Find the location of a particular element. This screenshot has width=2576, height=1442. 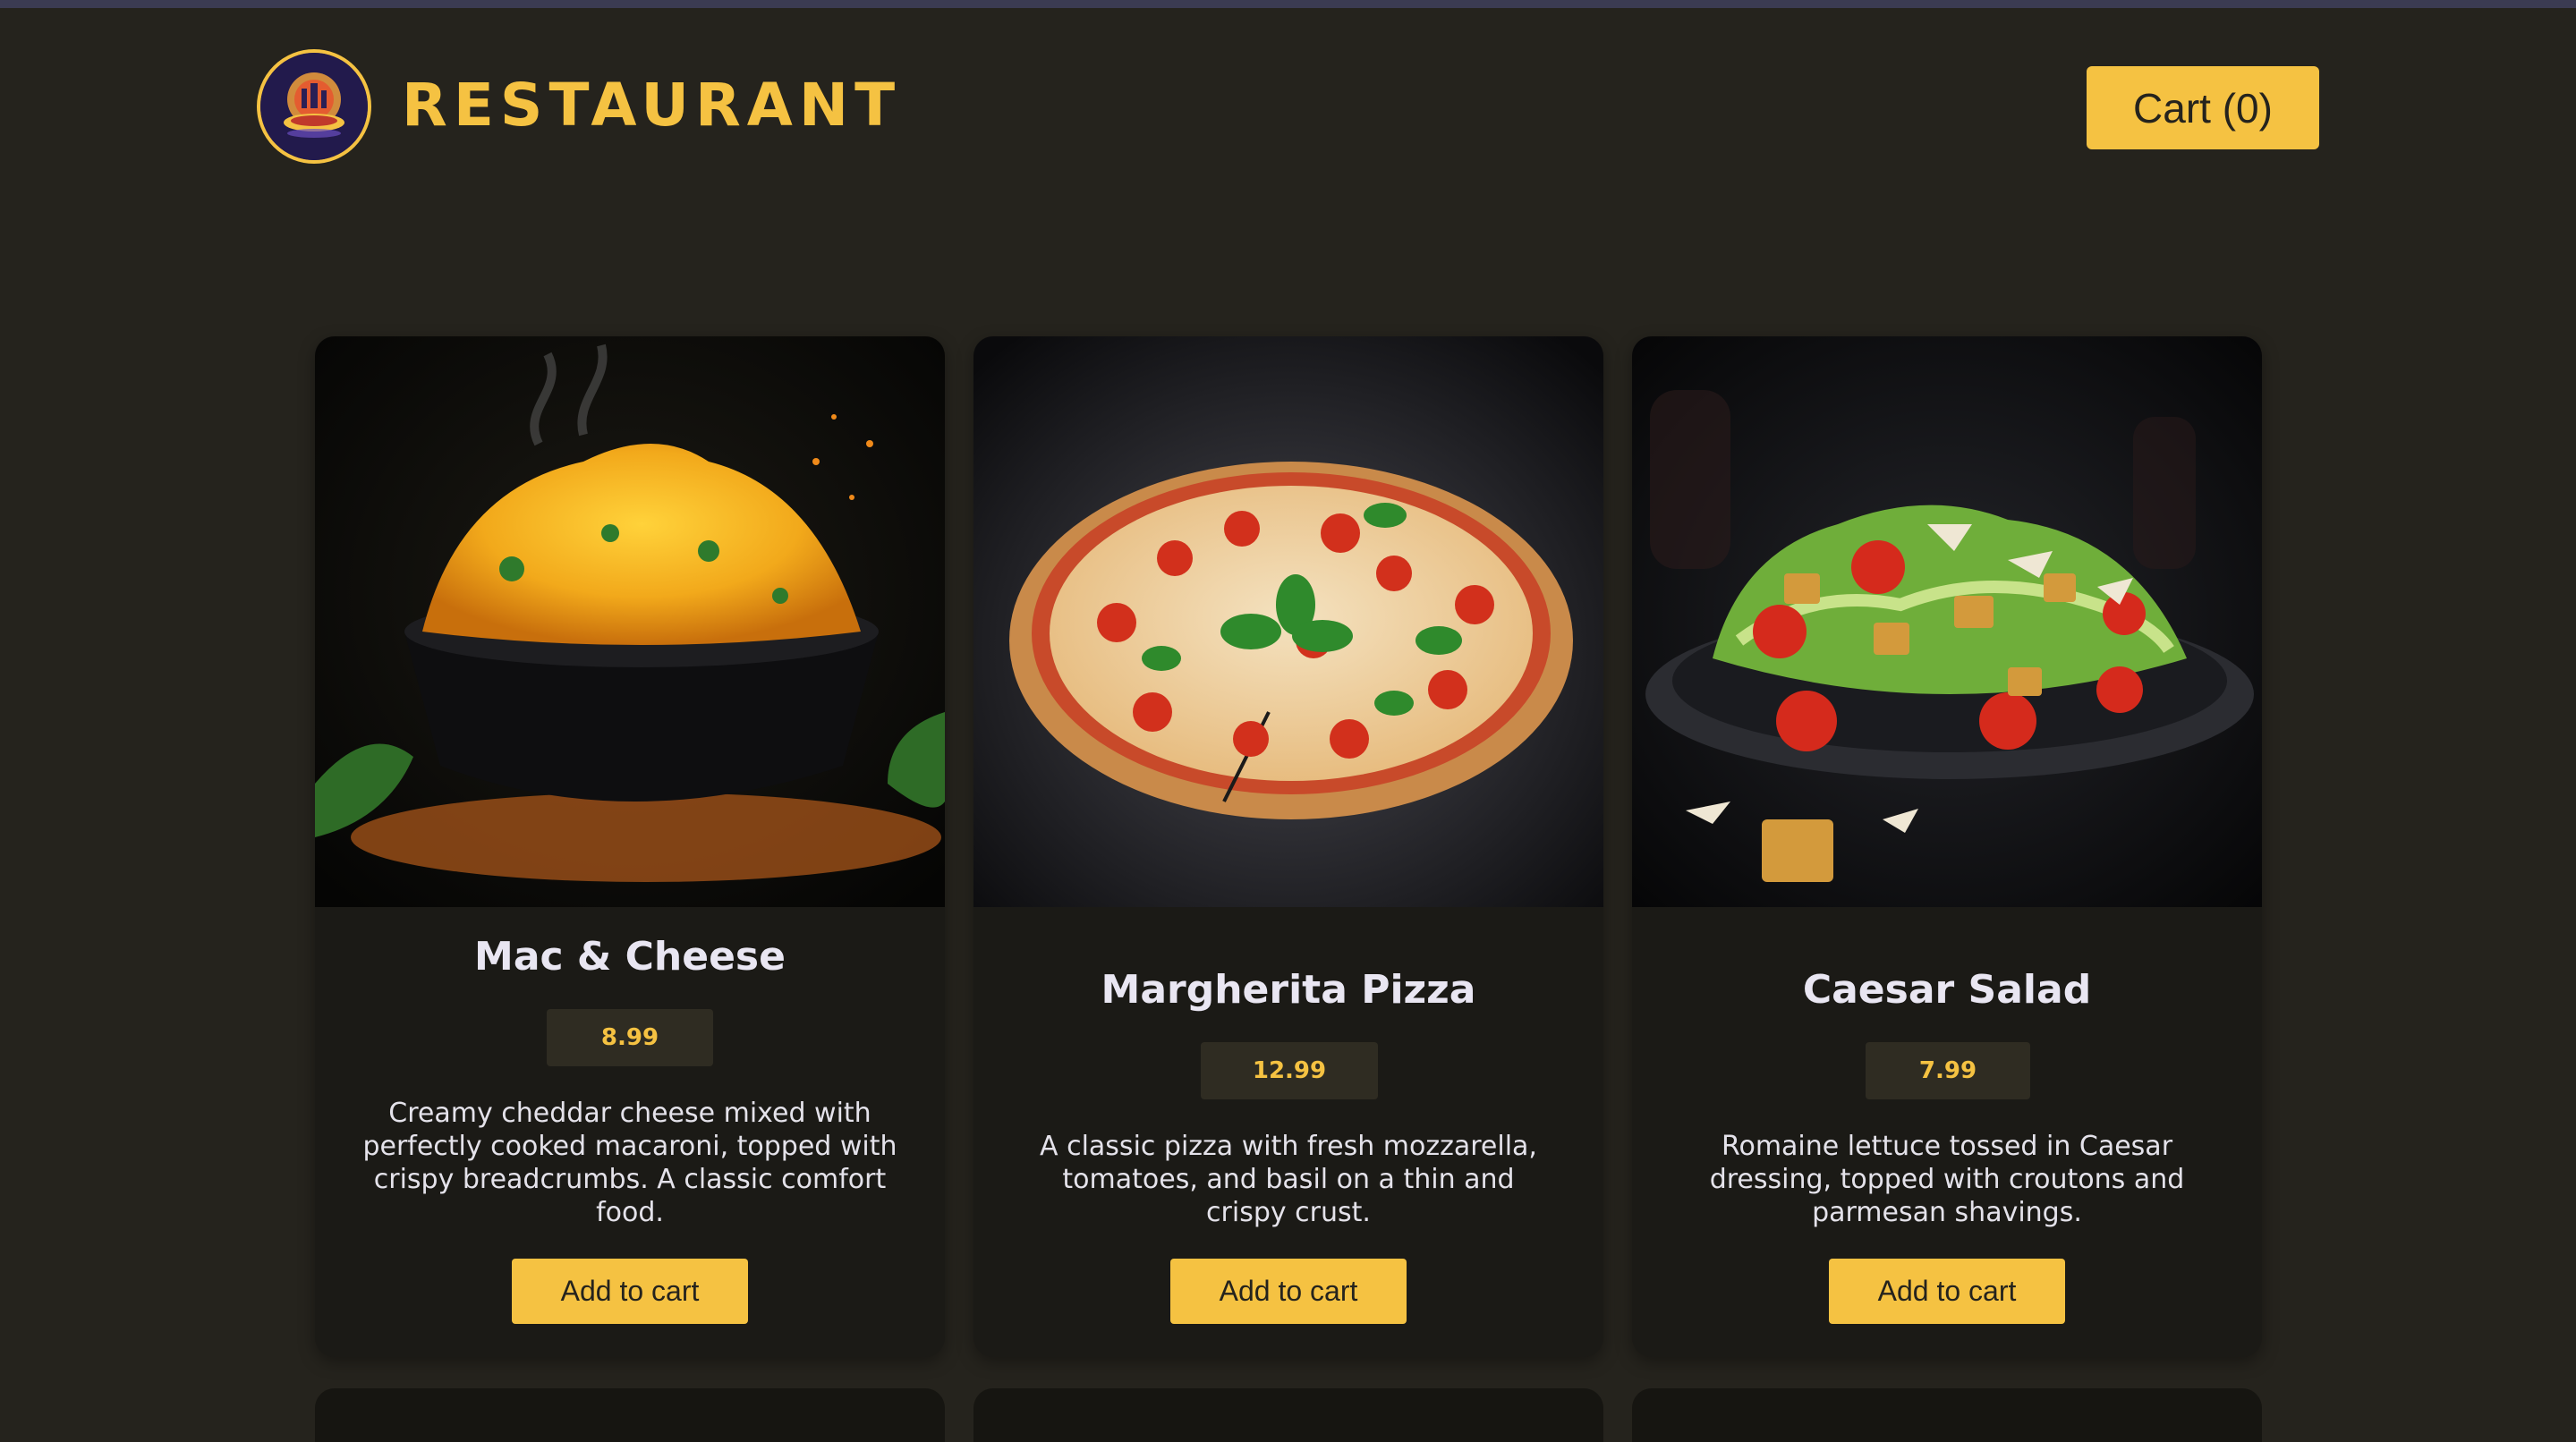

cart-button: Cart (0) is located at coordinates (2203, 107).